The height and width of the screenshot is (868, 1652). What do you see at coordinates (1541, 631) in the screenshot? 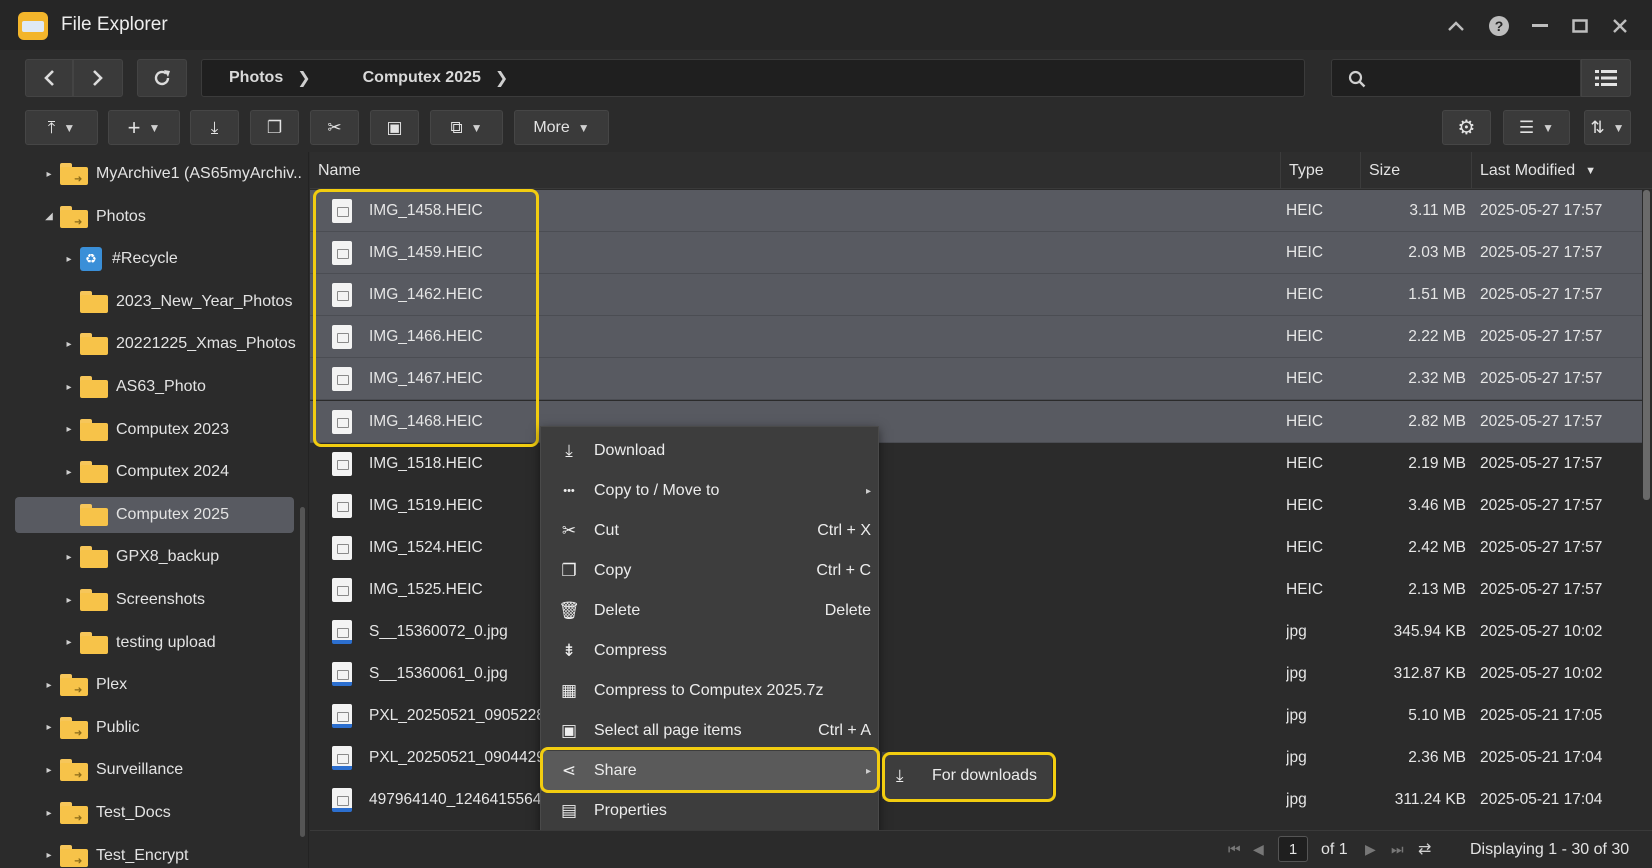
I see `cell-modified: 2025-05-27 10:02` at bounding box center [1541, 631].